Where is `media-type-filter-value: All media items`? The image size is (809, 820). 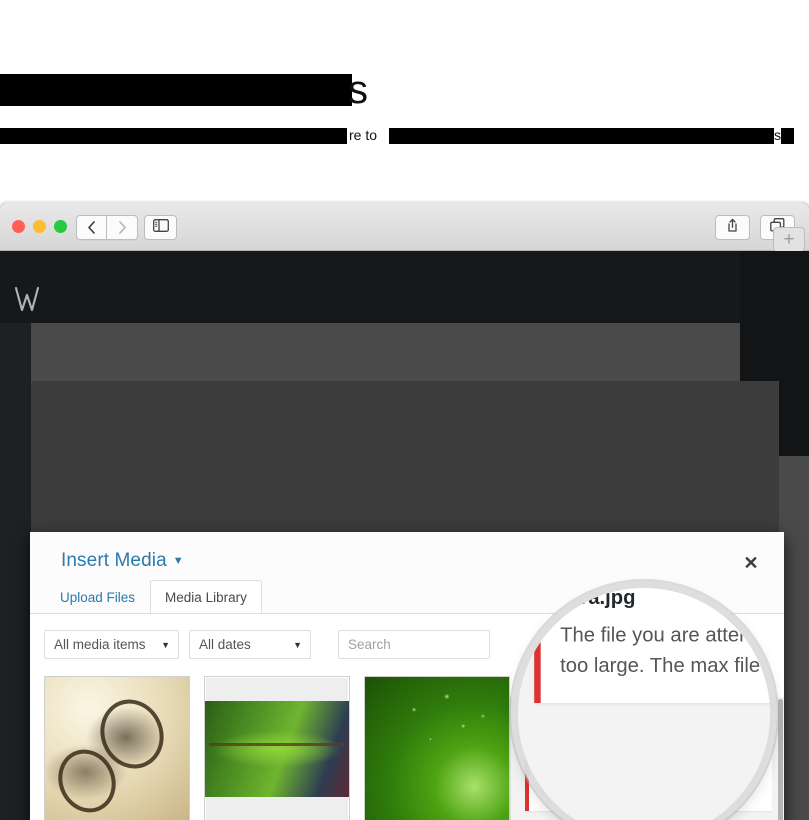
media-type-filter-value: All media items is located at coordinates (100, 644).